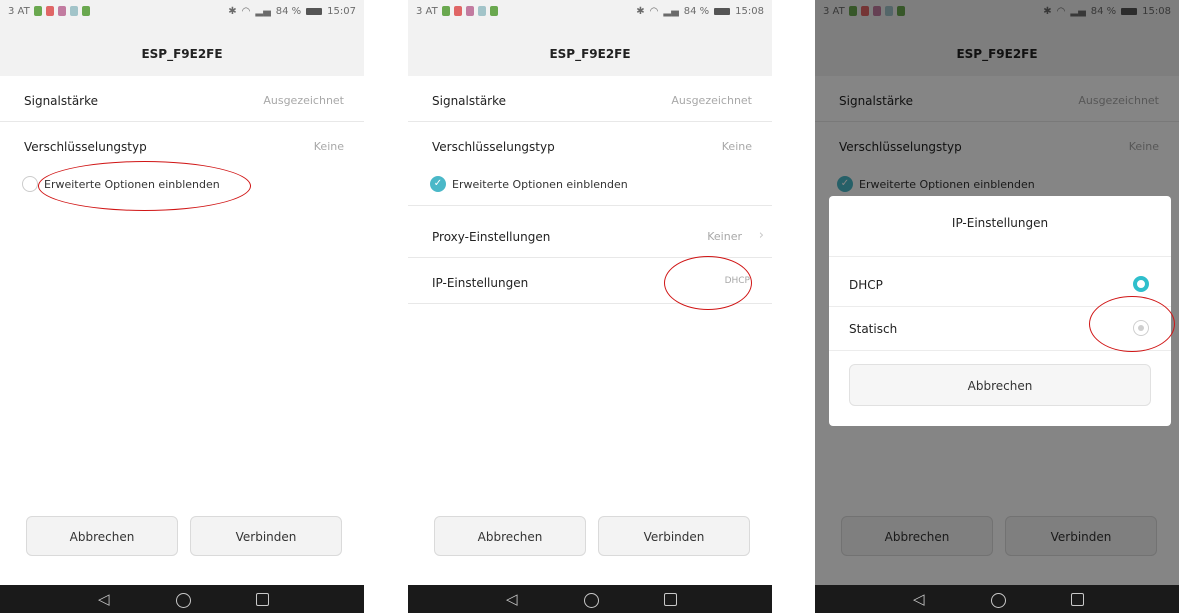 This screenshot has width=1179, height=613. Describe the element at coordinates (1000, 223) in the screenshot. I see `dialog-title: IP-Einstellungen` at that location.